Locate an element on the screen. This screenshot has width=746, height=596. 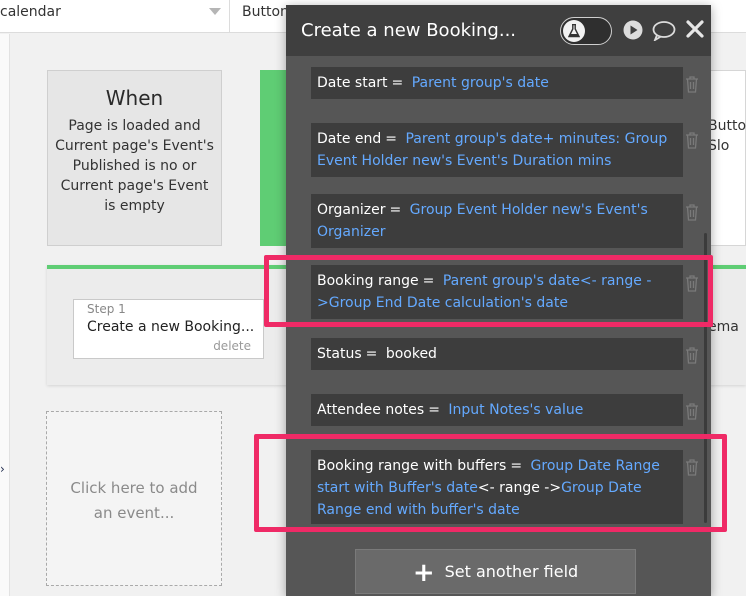
event-card-peek is located at coordinates (727, 158).